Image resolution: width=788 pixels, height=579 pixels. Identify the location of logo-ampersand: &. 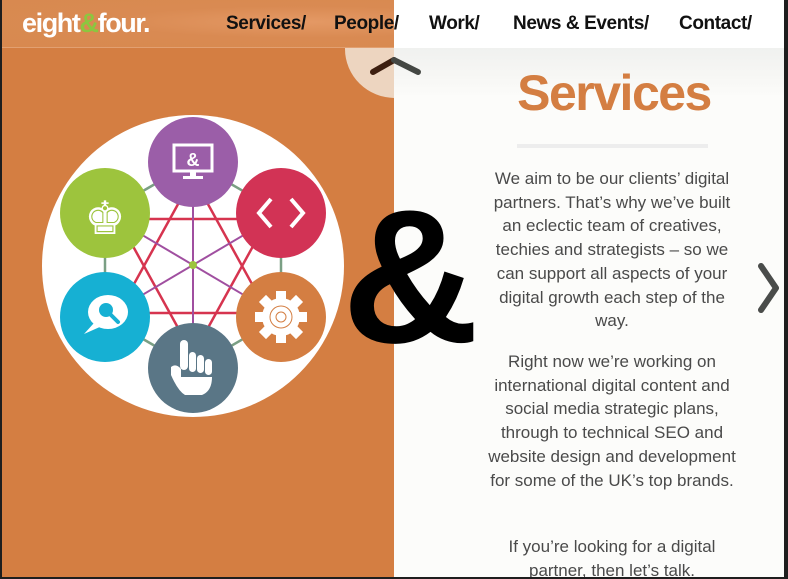
(89, 23).